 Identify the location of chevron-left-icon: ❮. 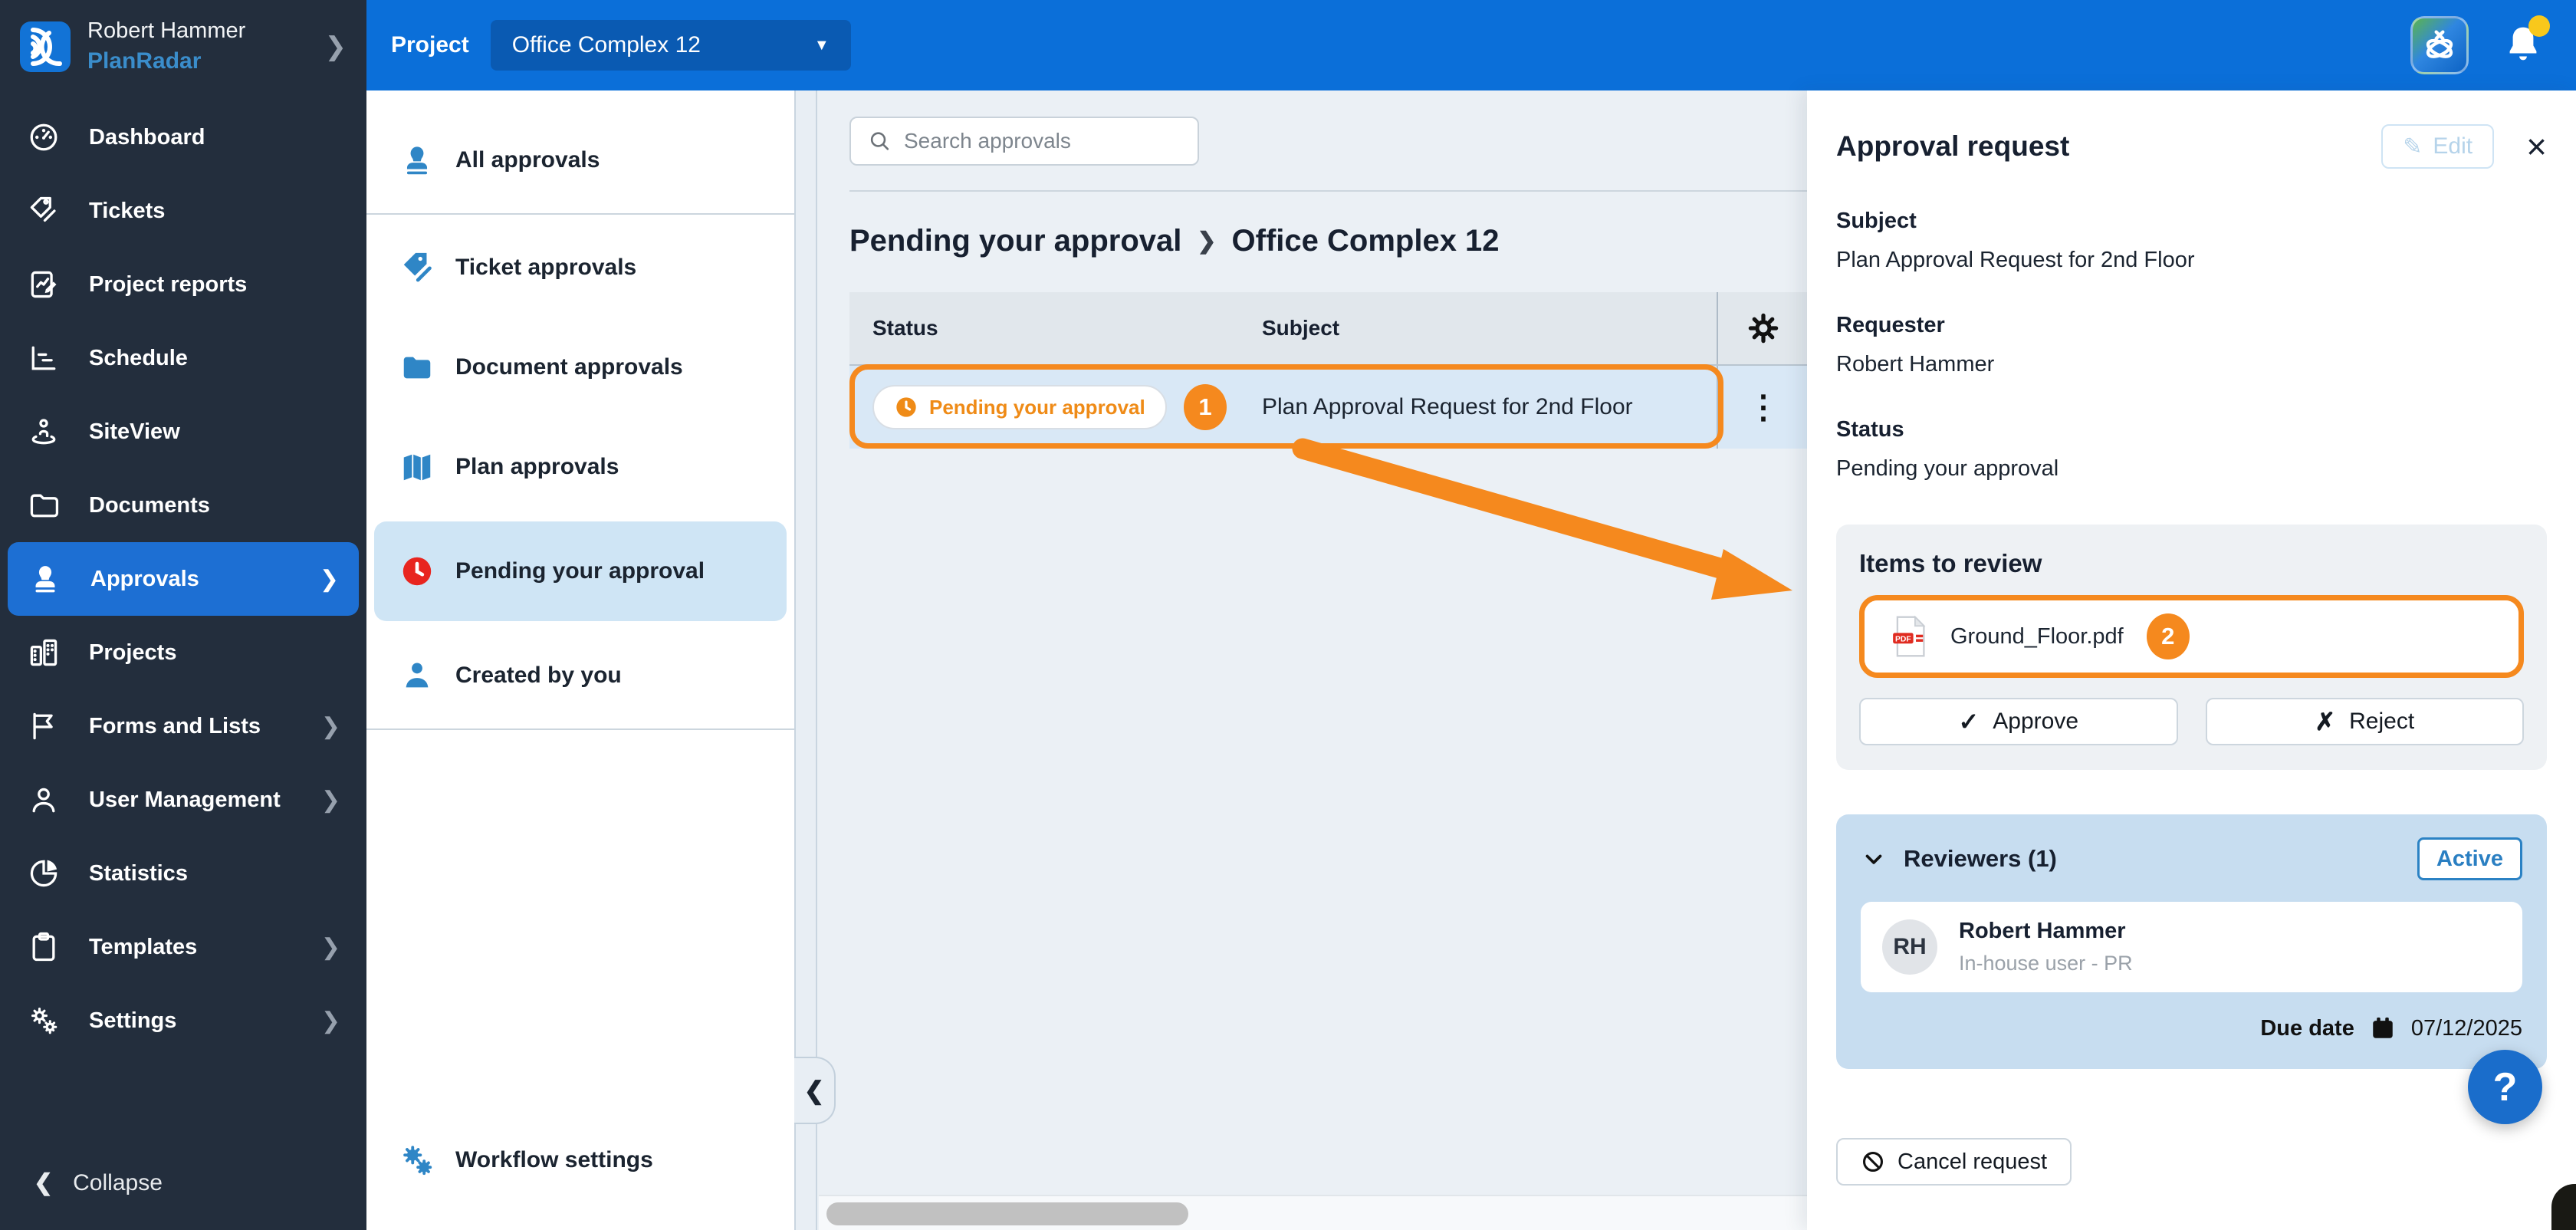
(44, 1182).